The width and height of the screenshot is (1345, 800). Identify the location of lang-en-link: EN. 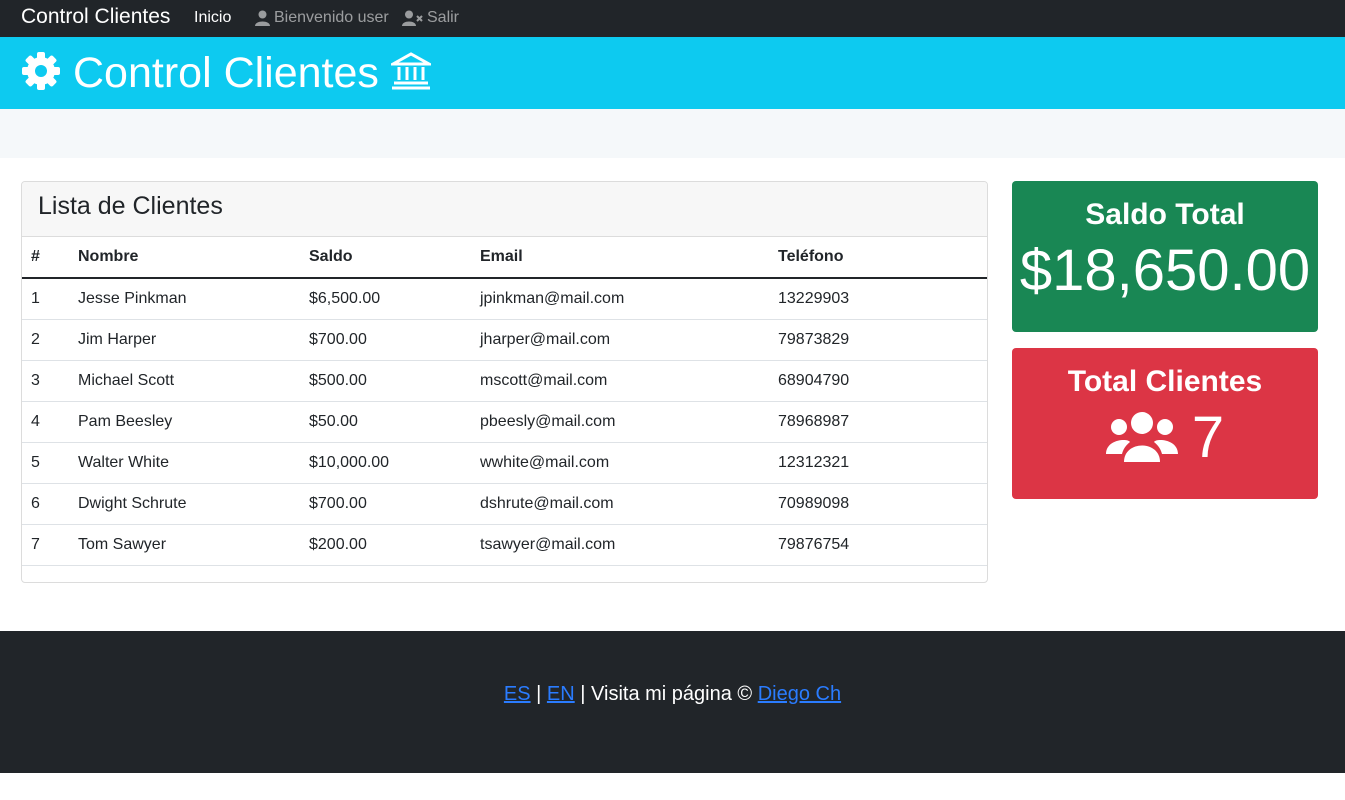
(561, 694).